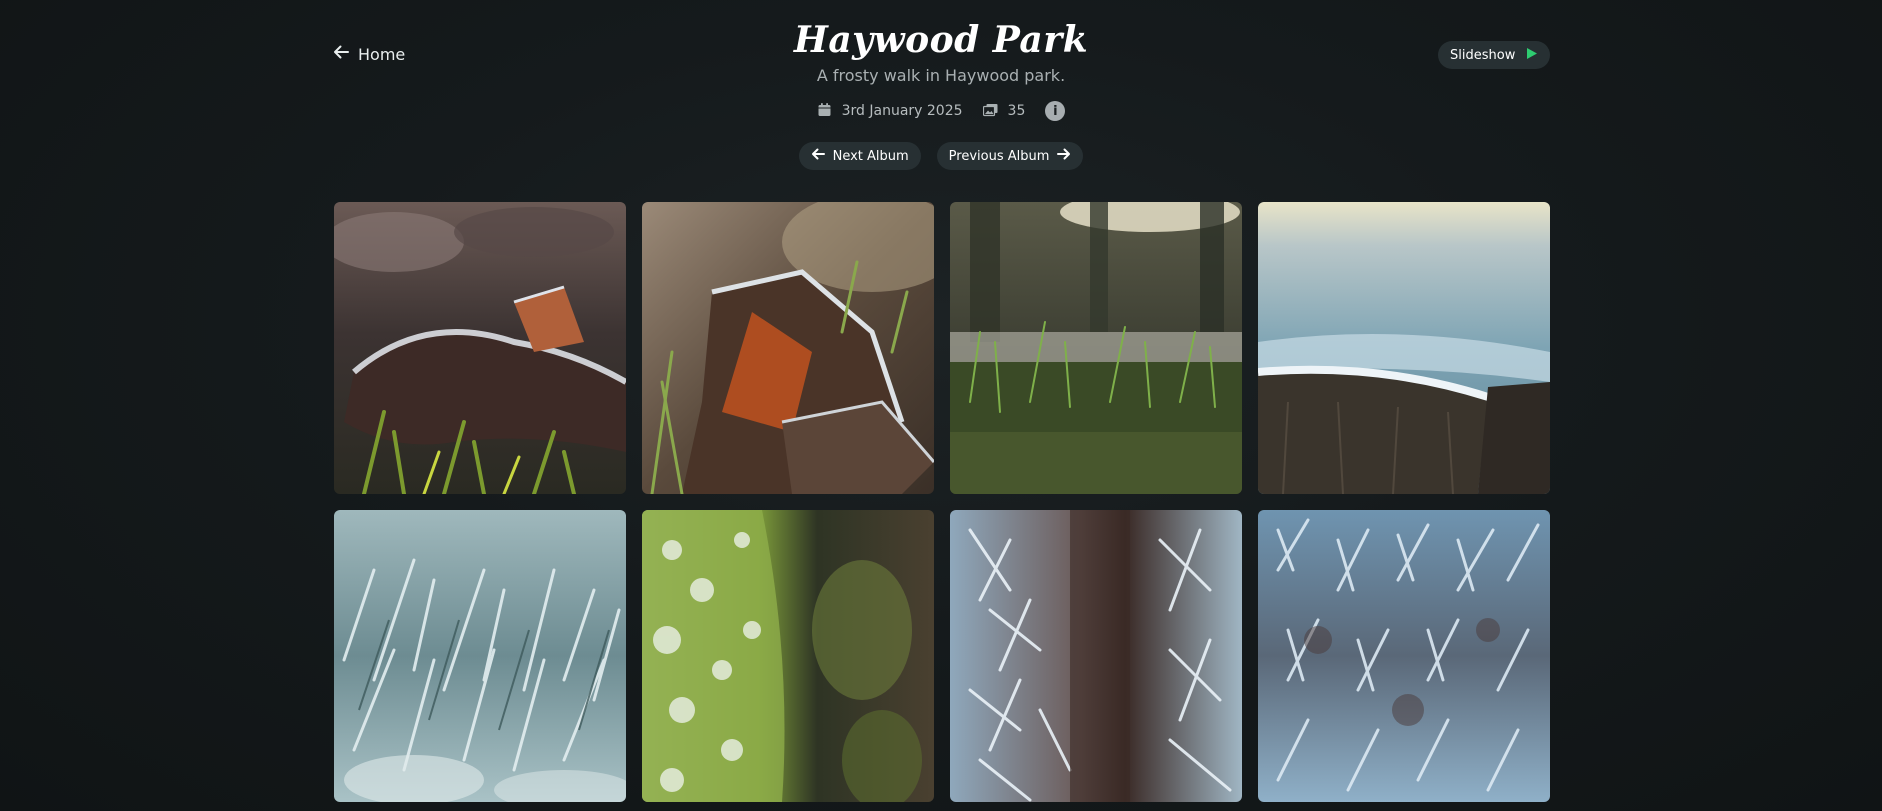 Image resolution: width=1882 pixels, height=811 pixels. I want to click on slideshow-button: Slideshow, so click(1494, 55).